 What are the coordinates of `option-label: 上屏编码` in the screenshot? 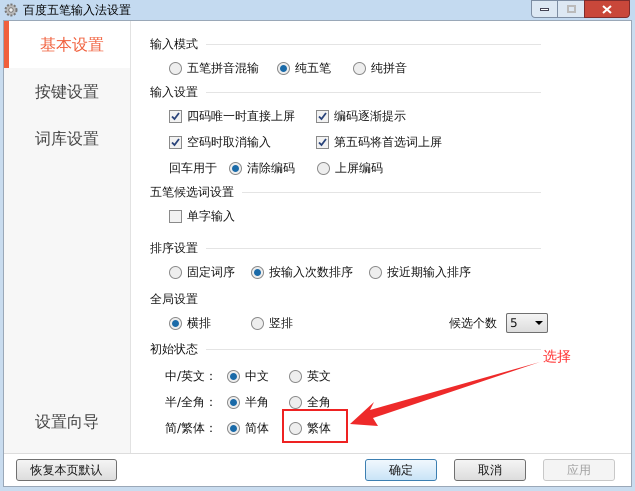 It's located at (359, 168).